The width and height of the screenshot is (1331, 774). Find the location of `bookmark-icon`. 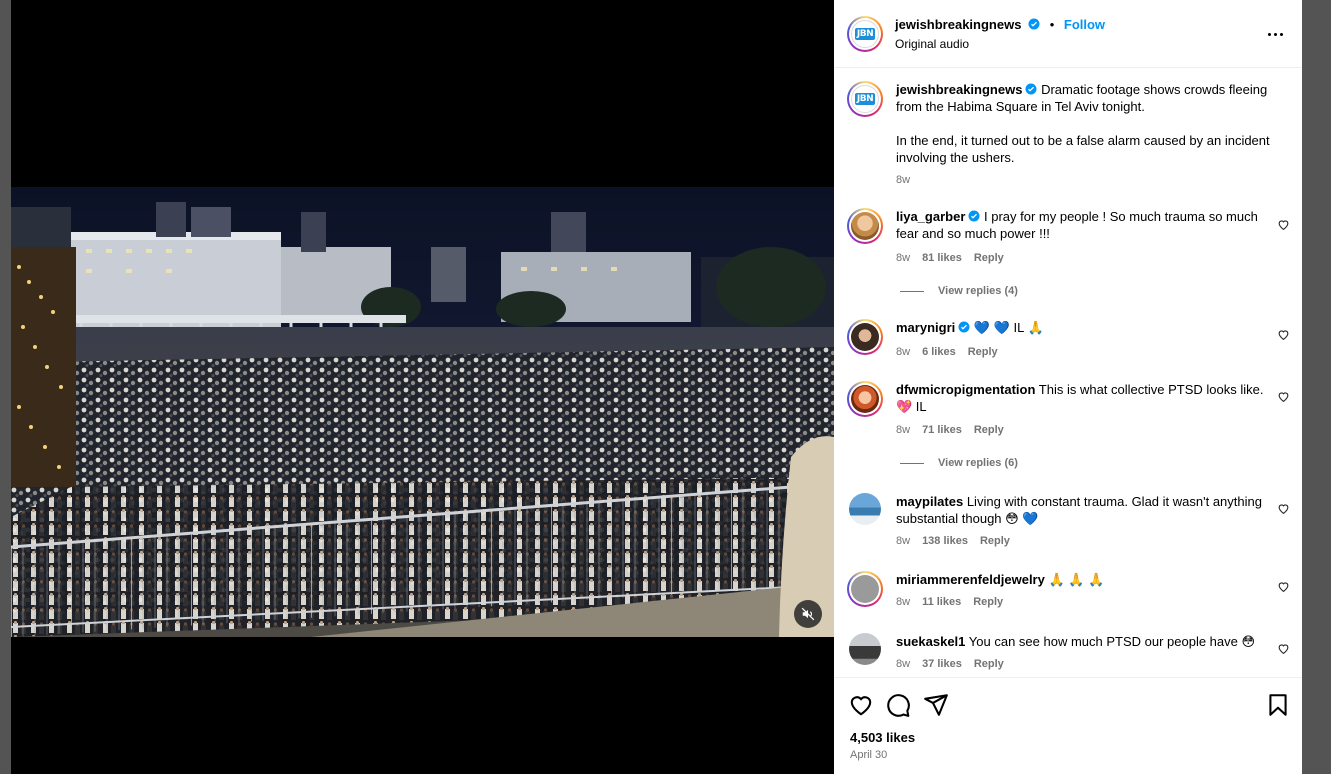

bookmark-icon is located at coordinates (1278, 705).